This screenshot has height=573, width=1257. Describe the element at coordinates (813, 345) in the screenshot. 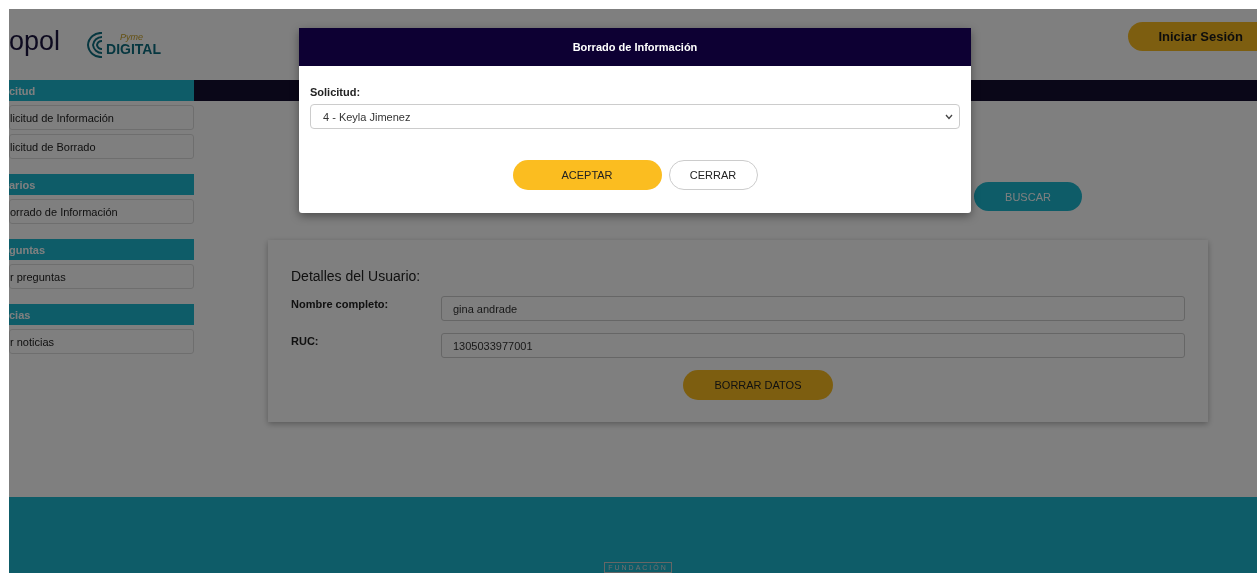

I see `input-field: 1305033977001` at that location.